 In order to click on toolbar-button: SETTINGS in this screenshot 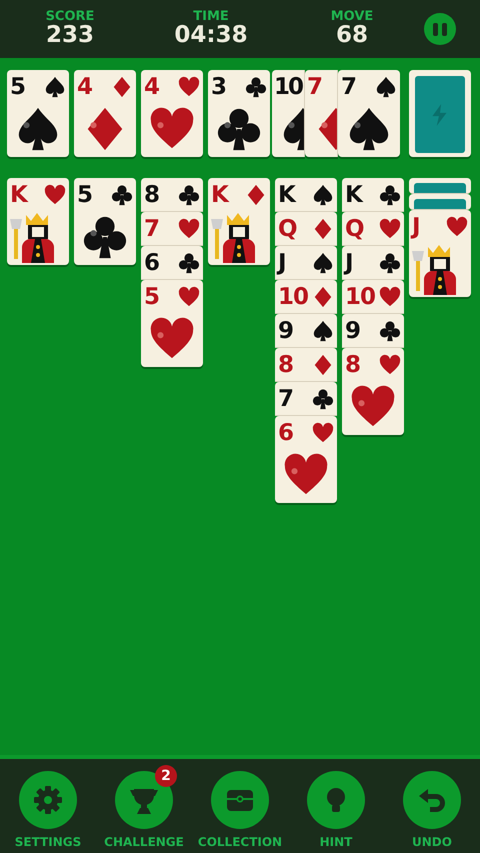, I will do `click(48, 806)`.